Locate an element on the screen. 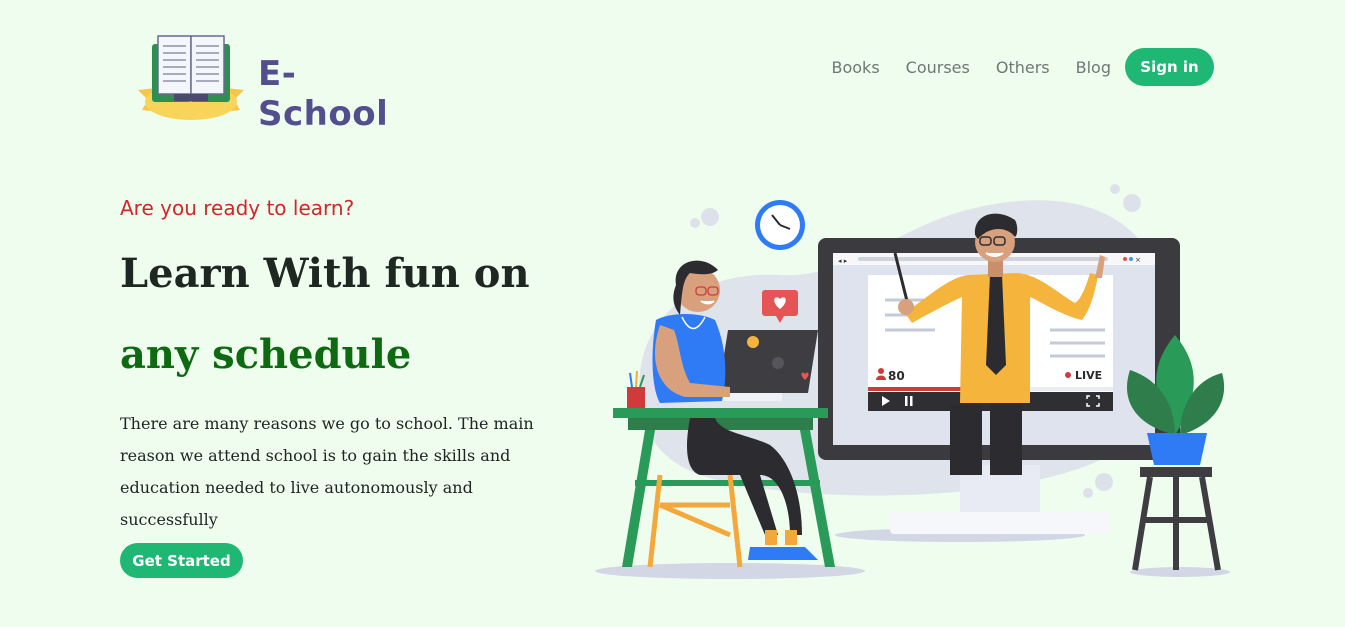  hero-headline-line1: Learn With fun on is located at coordinates (325, 273).